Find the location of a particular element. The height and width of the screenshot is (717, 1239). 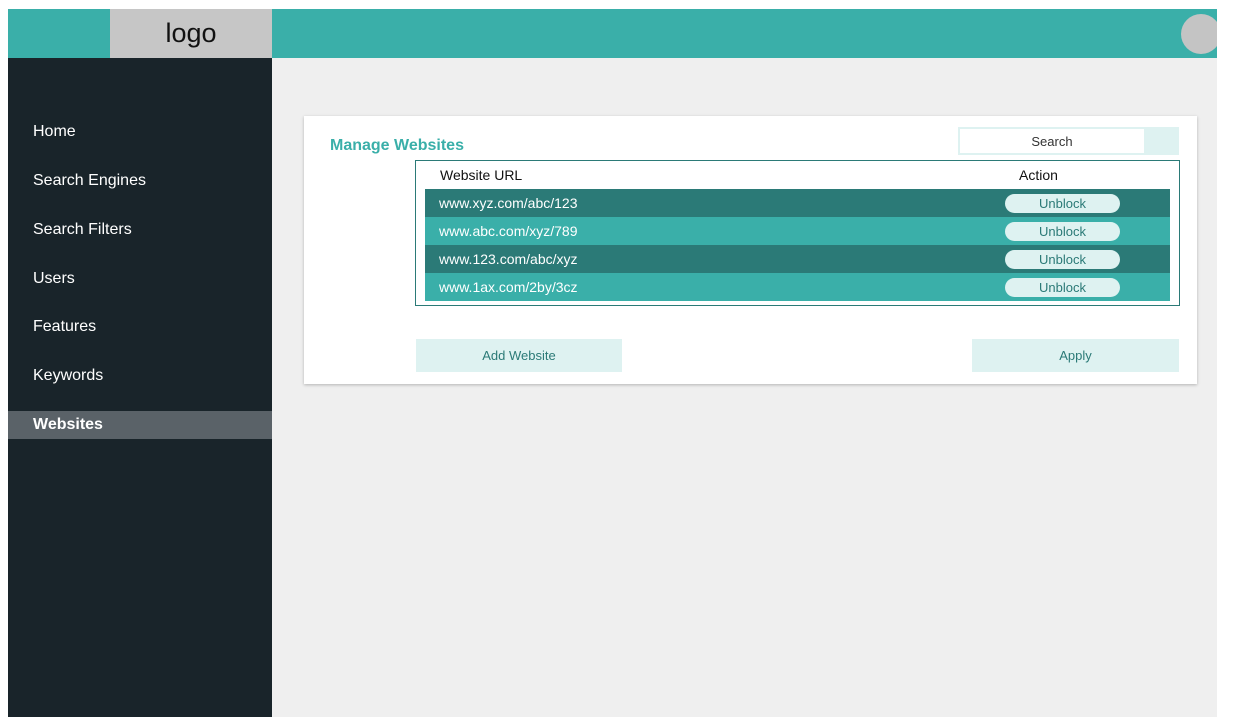

user-avatar is located at coordinates (1199, 34).